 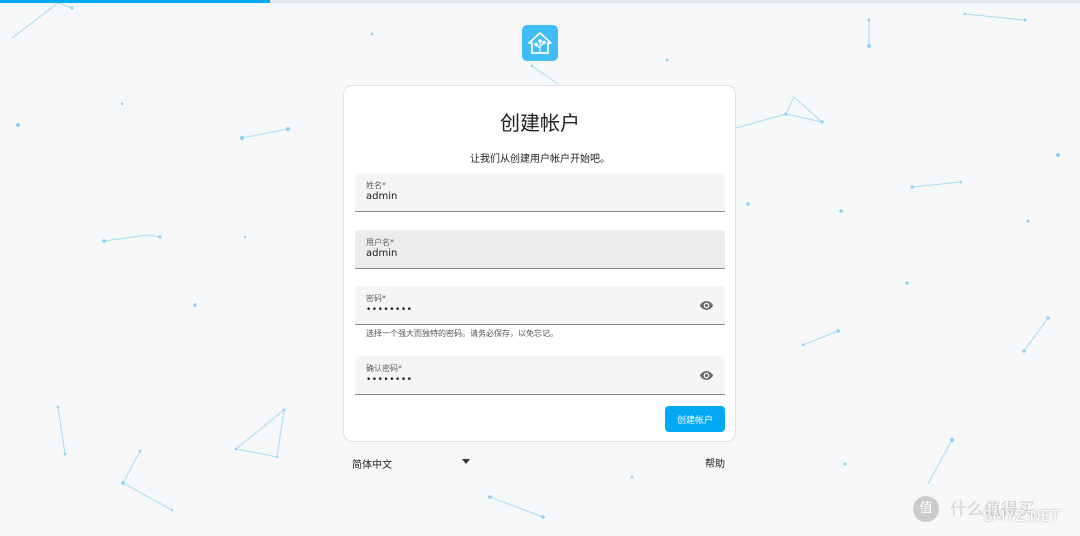 I want to click on password-helper-text: 选择一个强大而独特的密码。请务必保存，以免忘记。, so click(x=462, y=333).